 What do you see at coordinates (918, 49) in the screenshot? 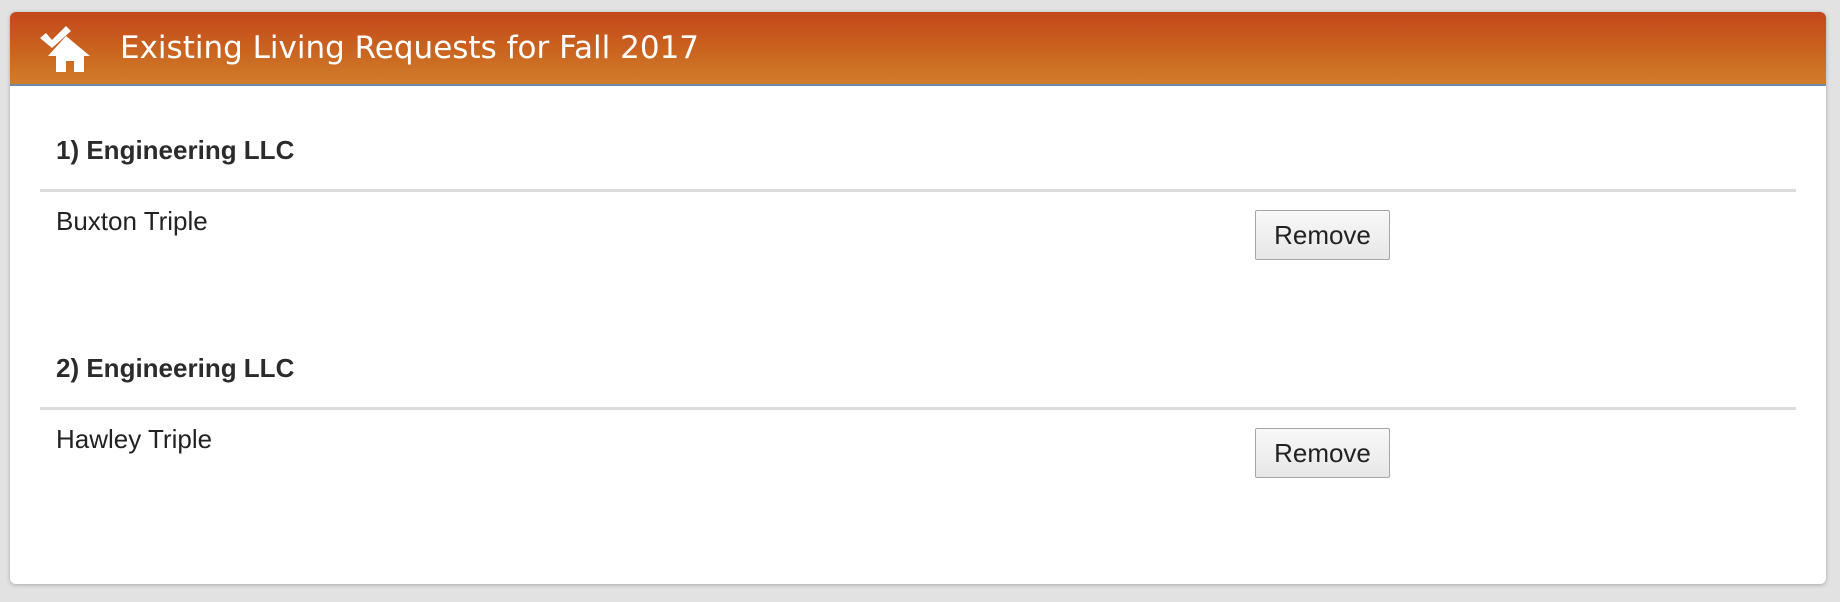
I see `panel-header: Existing Living Requests for Fall 2017` at bounding box center [918, 49].